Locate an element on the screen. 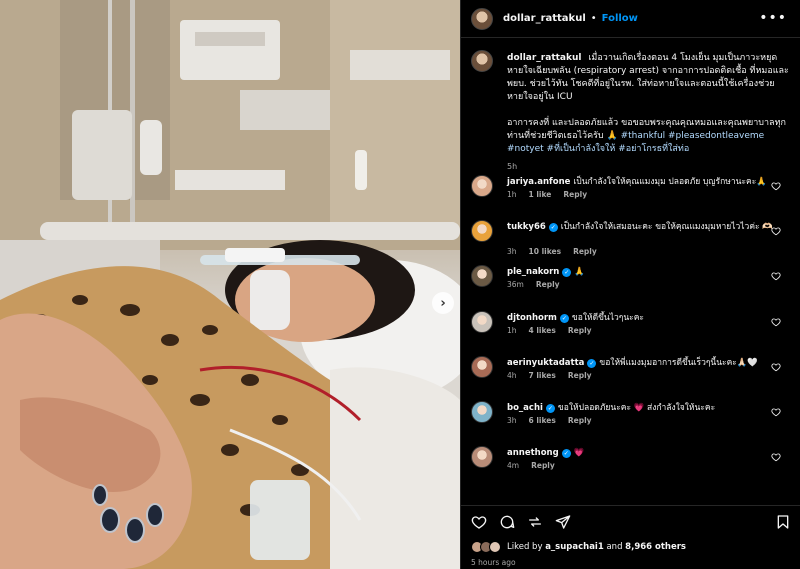 The width and height of the screenshot is (800, 569). comment-meta: 36m Reply is located at coordinates (539, 284).